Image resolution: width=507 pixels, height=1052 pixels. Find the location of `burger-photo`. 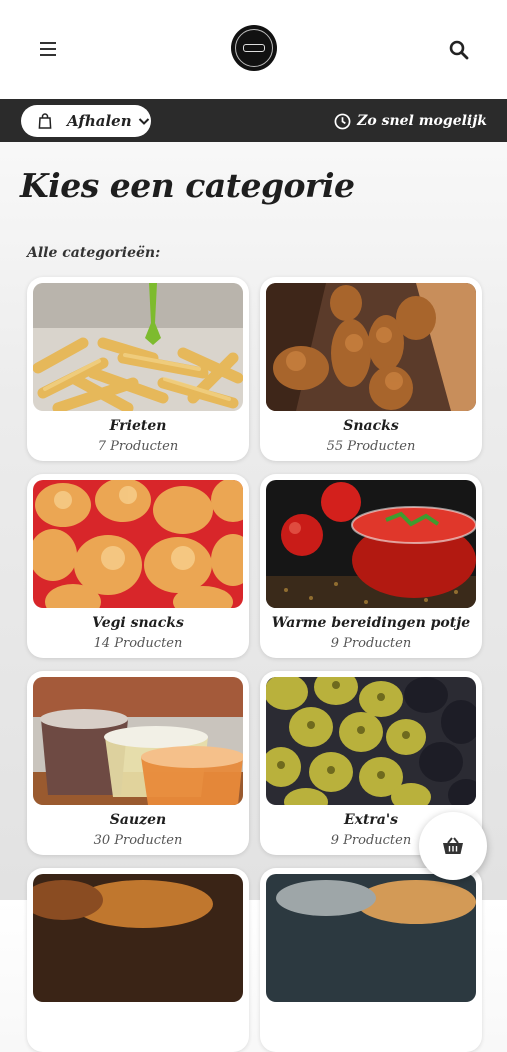

burger-photo is located at coordinates (138, 938).